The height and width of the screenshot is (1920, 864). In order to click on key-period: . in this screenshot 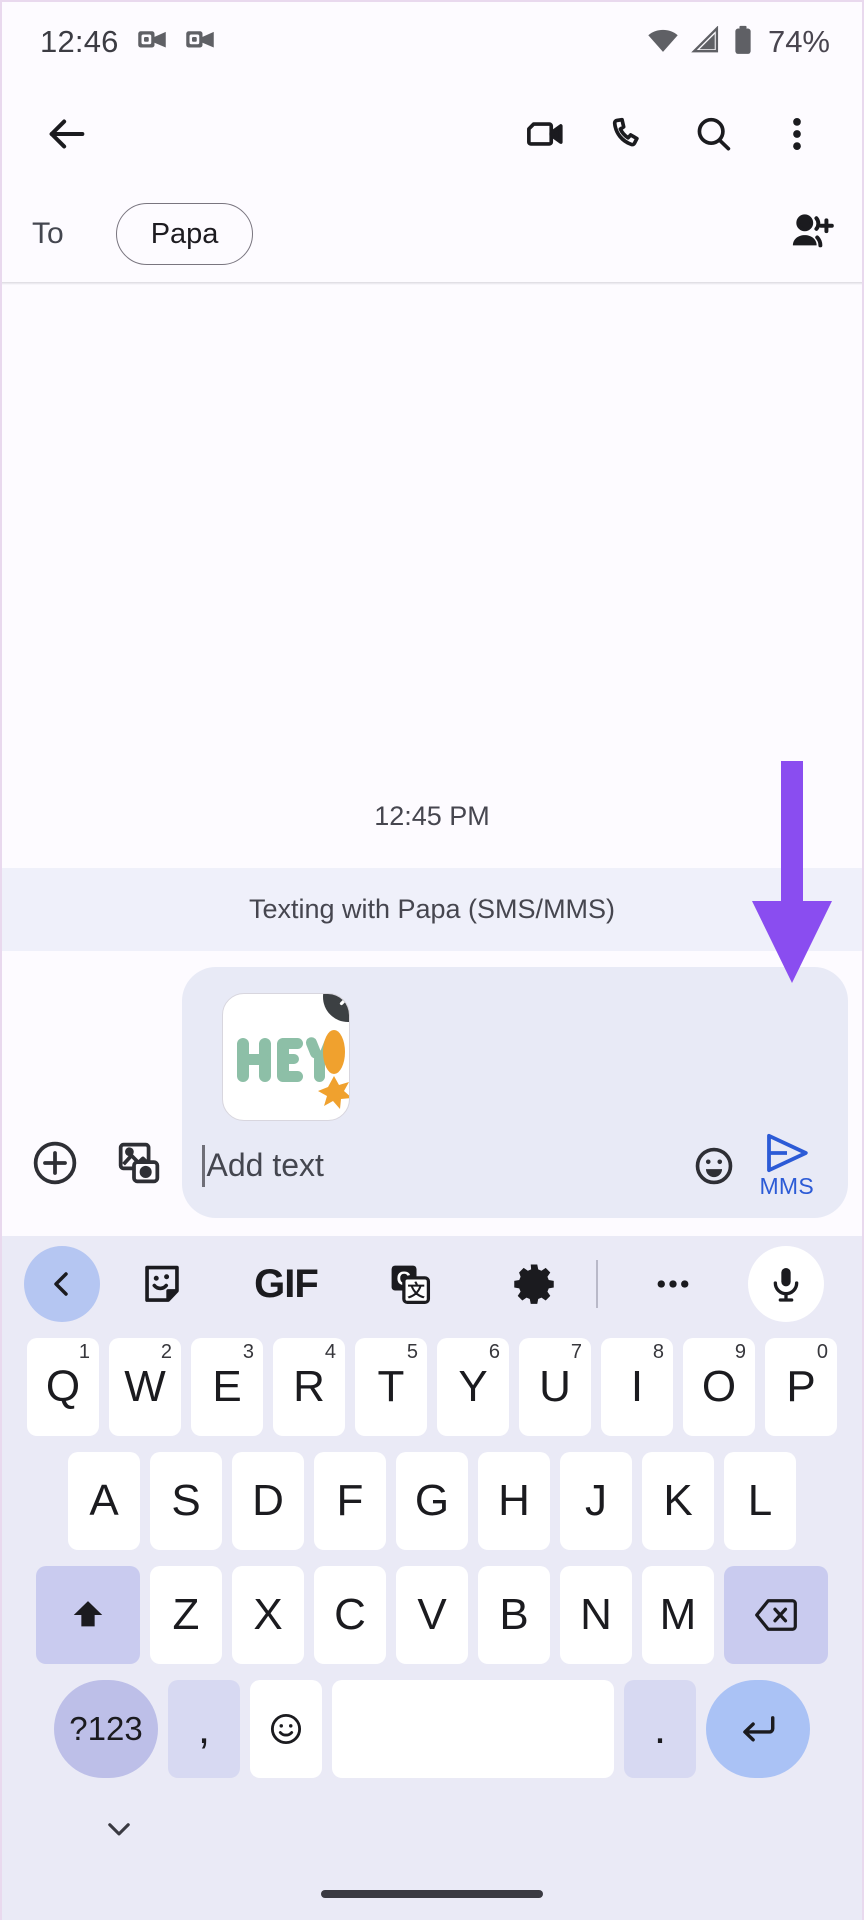, I will do `click(660, 1729)`.